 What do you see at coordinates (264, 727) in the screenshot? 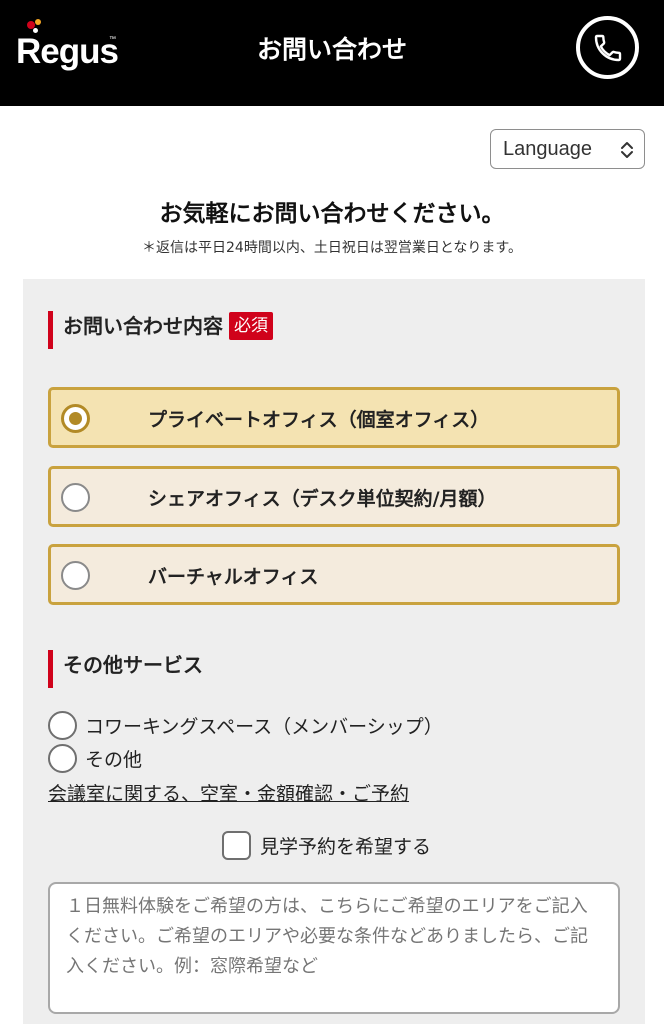
I see `coworking-label: コワーキングスペース（メンバーシップ）` at bounding box center [264, 727].